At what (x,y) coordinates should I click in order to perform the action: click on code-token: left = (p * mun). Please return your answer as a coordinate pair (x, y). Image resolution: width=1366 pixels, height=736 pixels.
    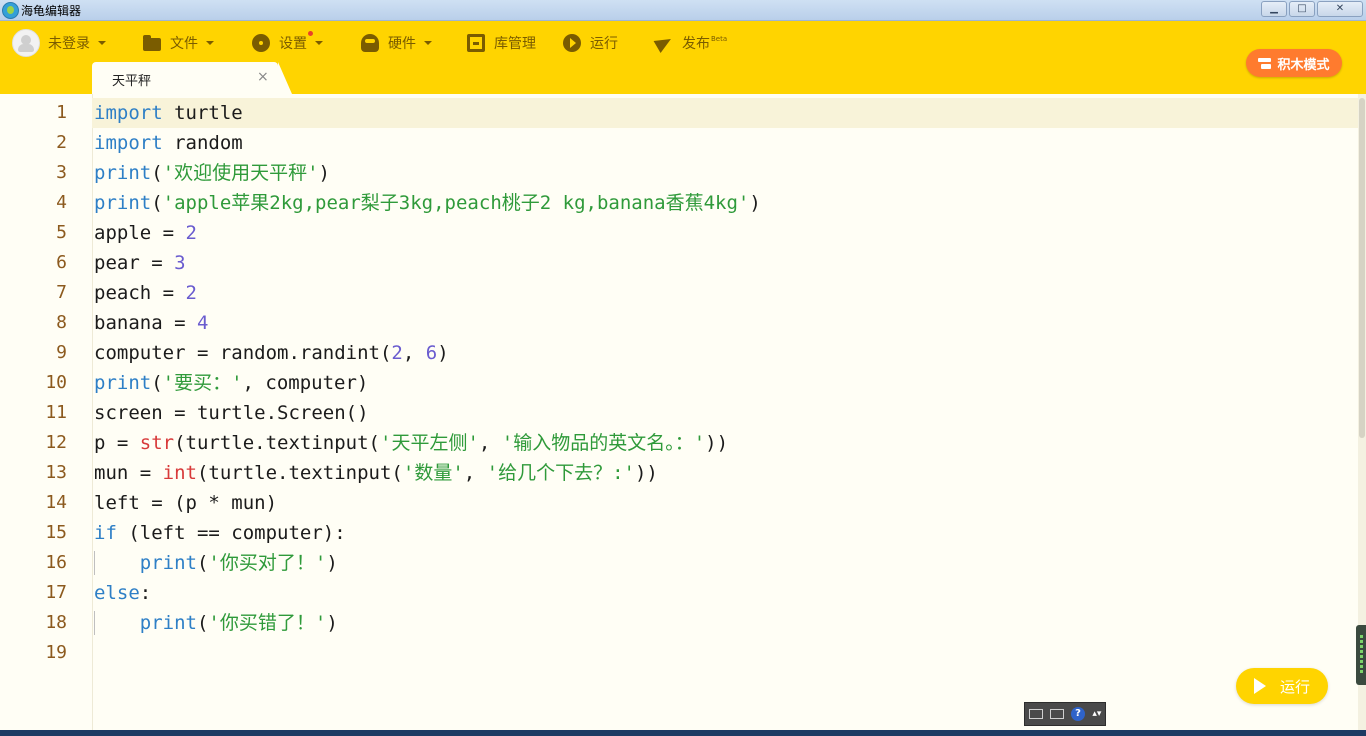
    Looking at the image, I should click on (186, 503).